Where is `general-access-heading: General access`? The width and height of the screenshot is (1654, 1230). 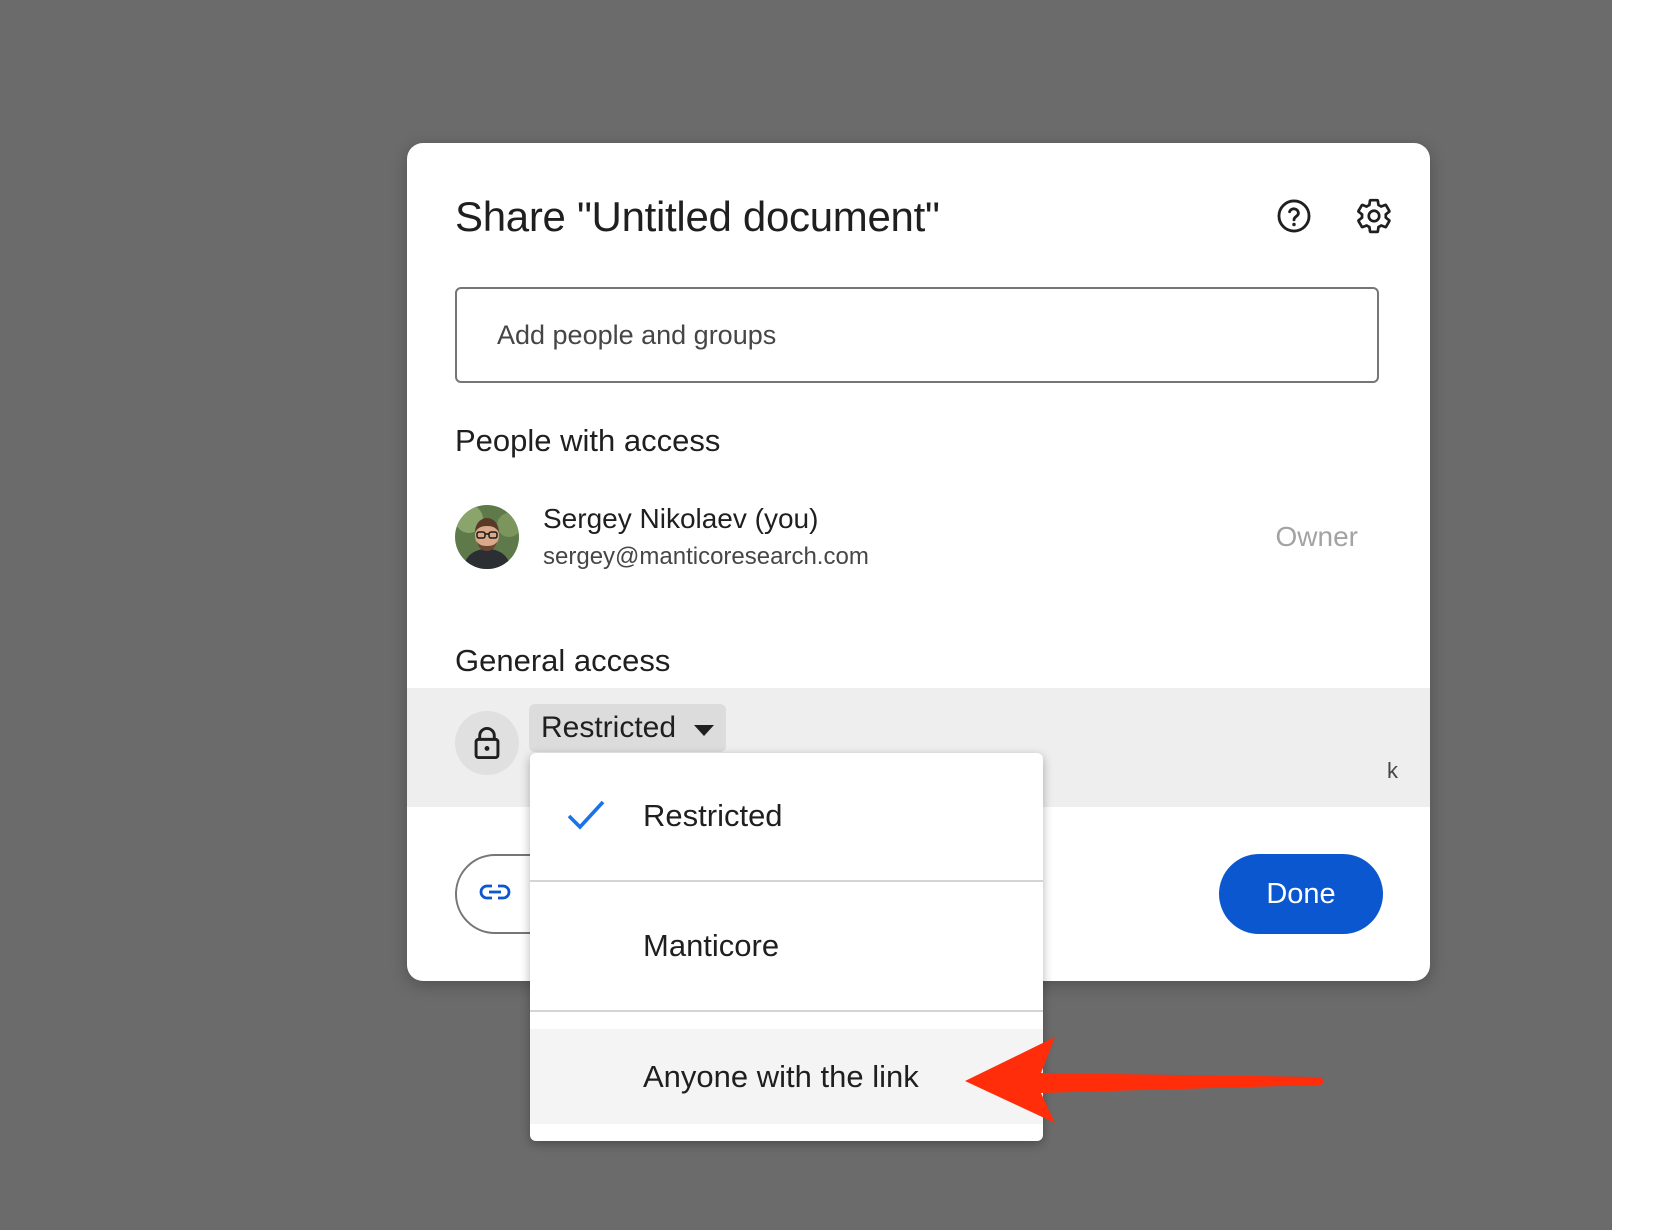 general-access-heading: General access is located at coordinates (563, 660).